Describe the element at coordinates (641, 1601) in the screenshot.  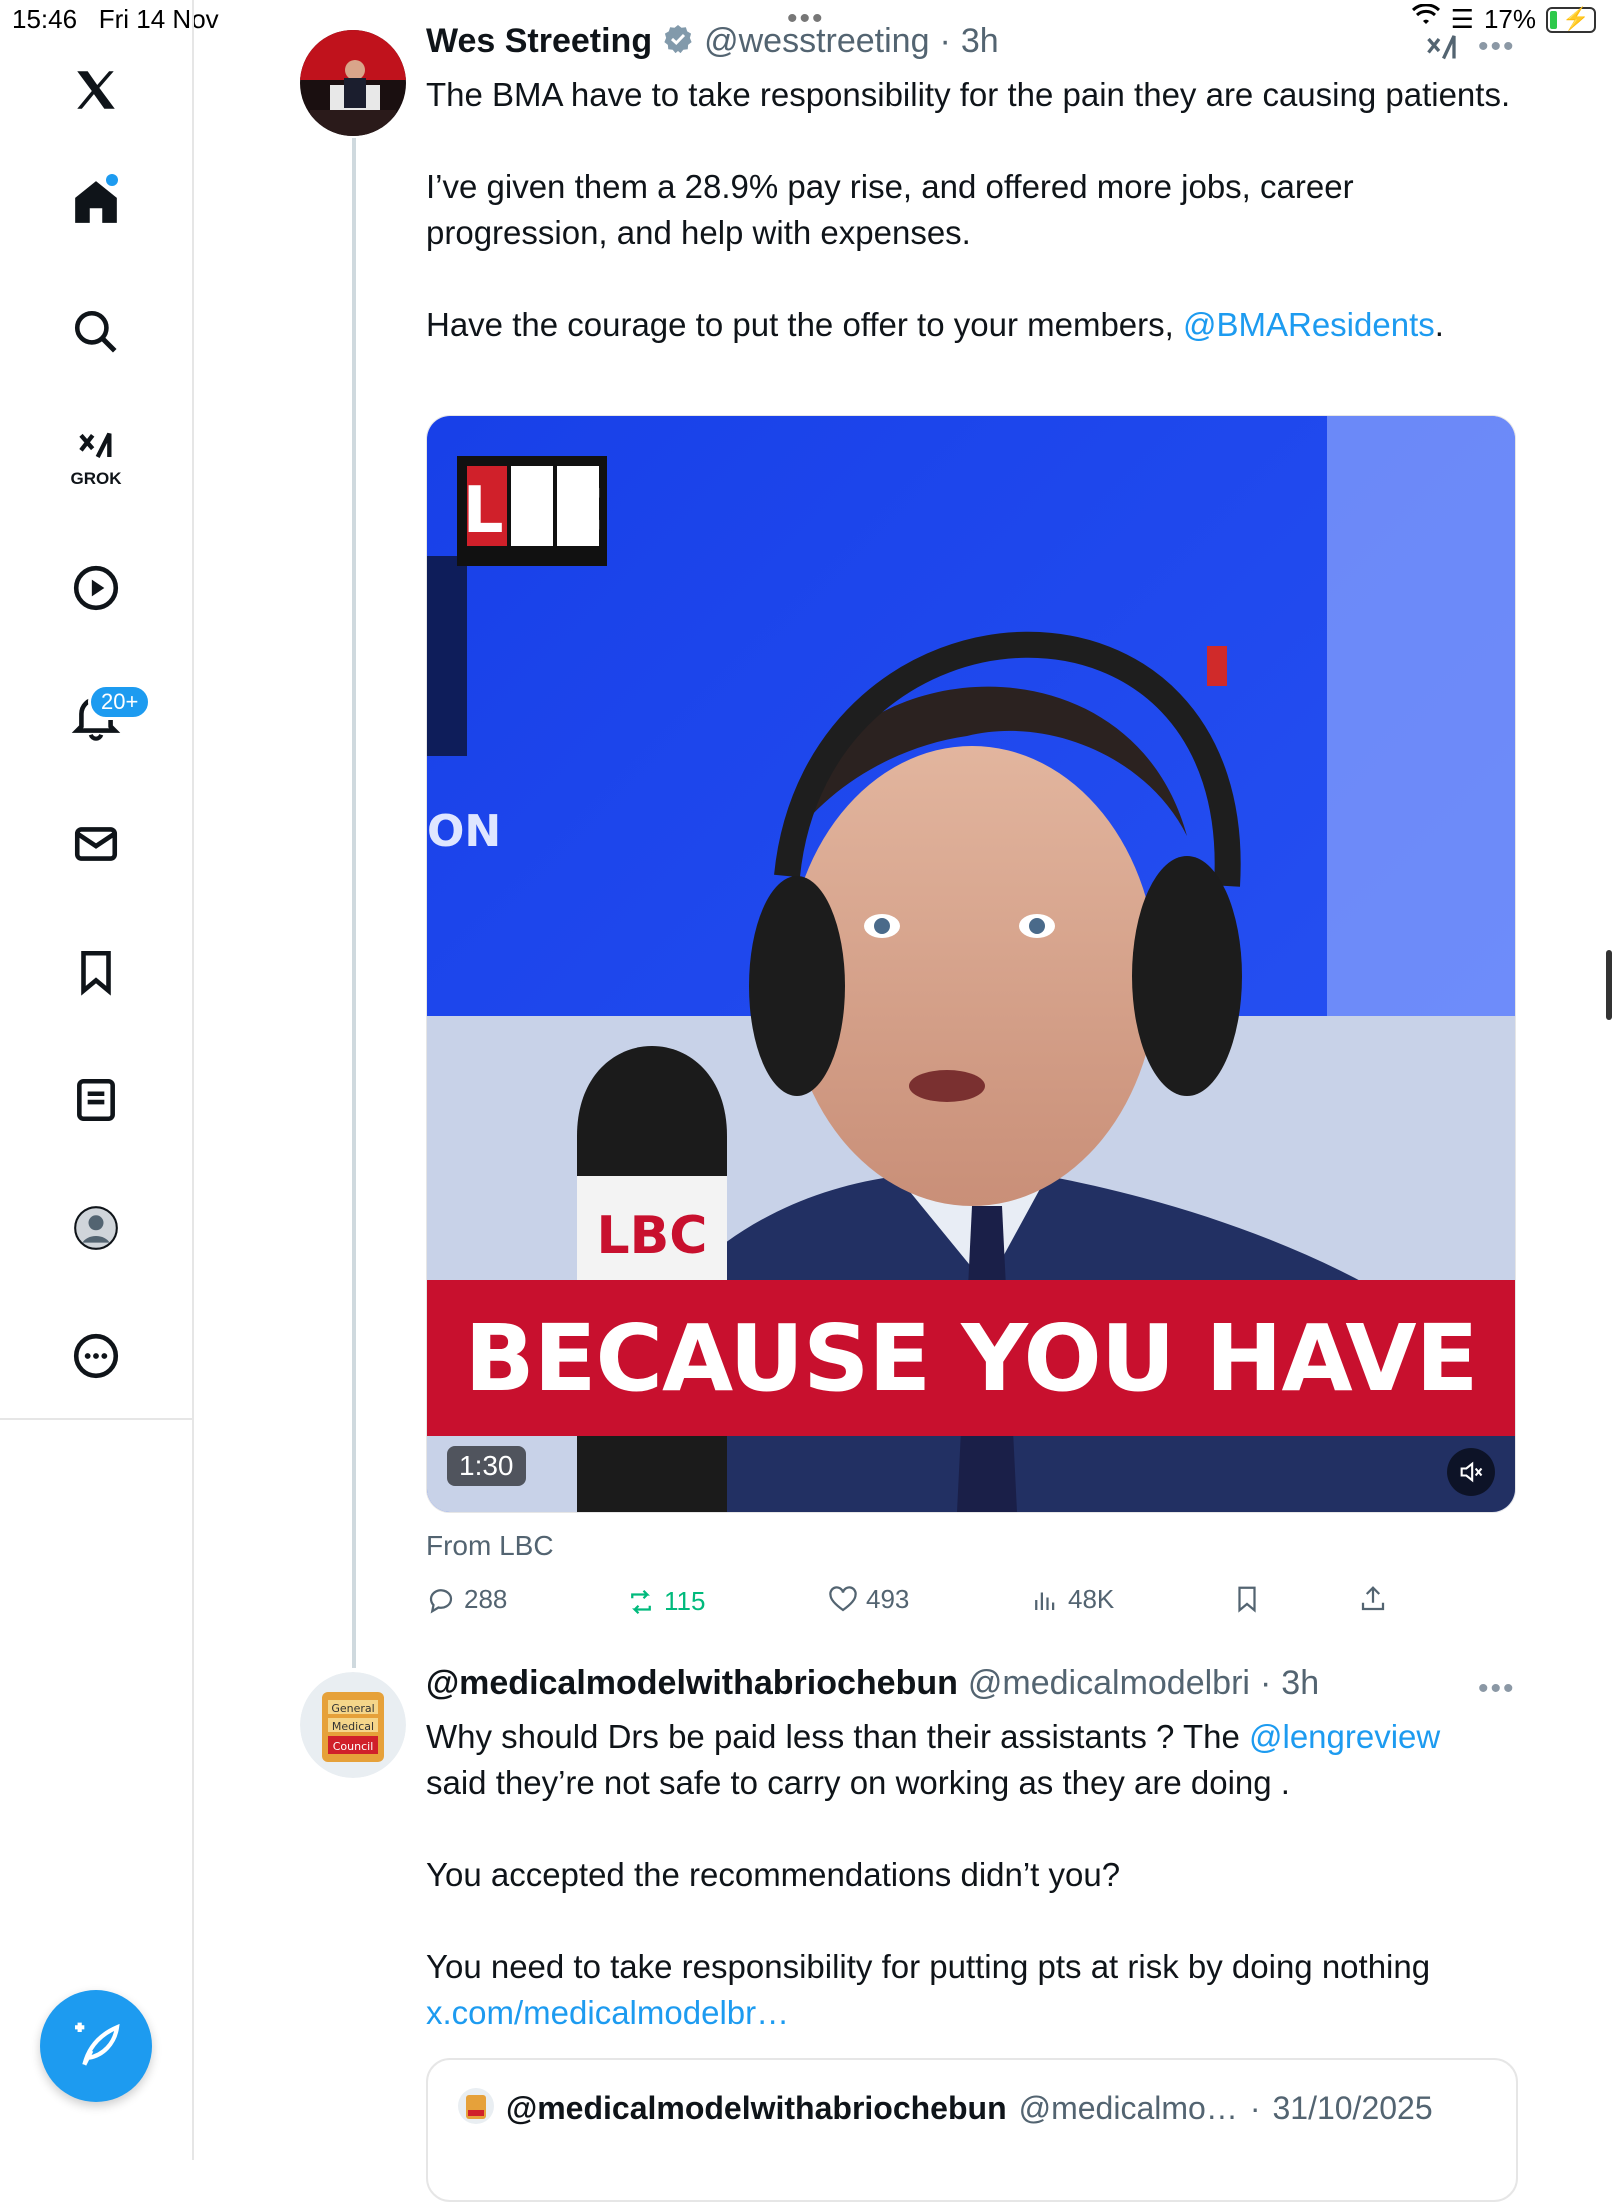
I see `repost-icon` at that location.